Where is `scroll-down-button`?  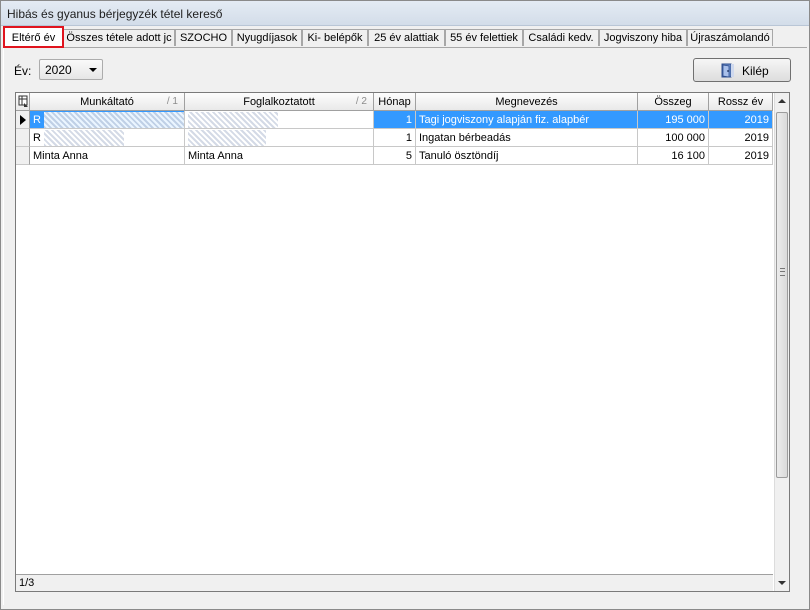 scroll-down-button is located at coordinates (782, 582).